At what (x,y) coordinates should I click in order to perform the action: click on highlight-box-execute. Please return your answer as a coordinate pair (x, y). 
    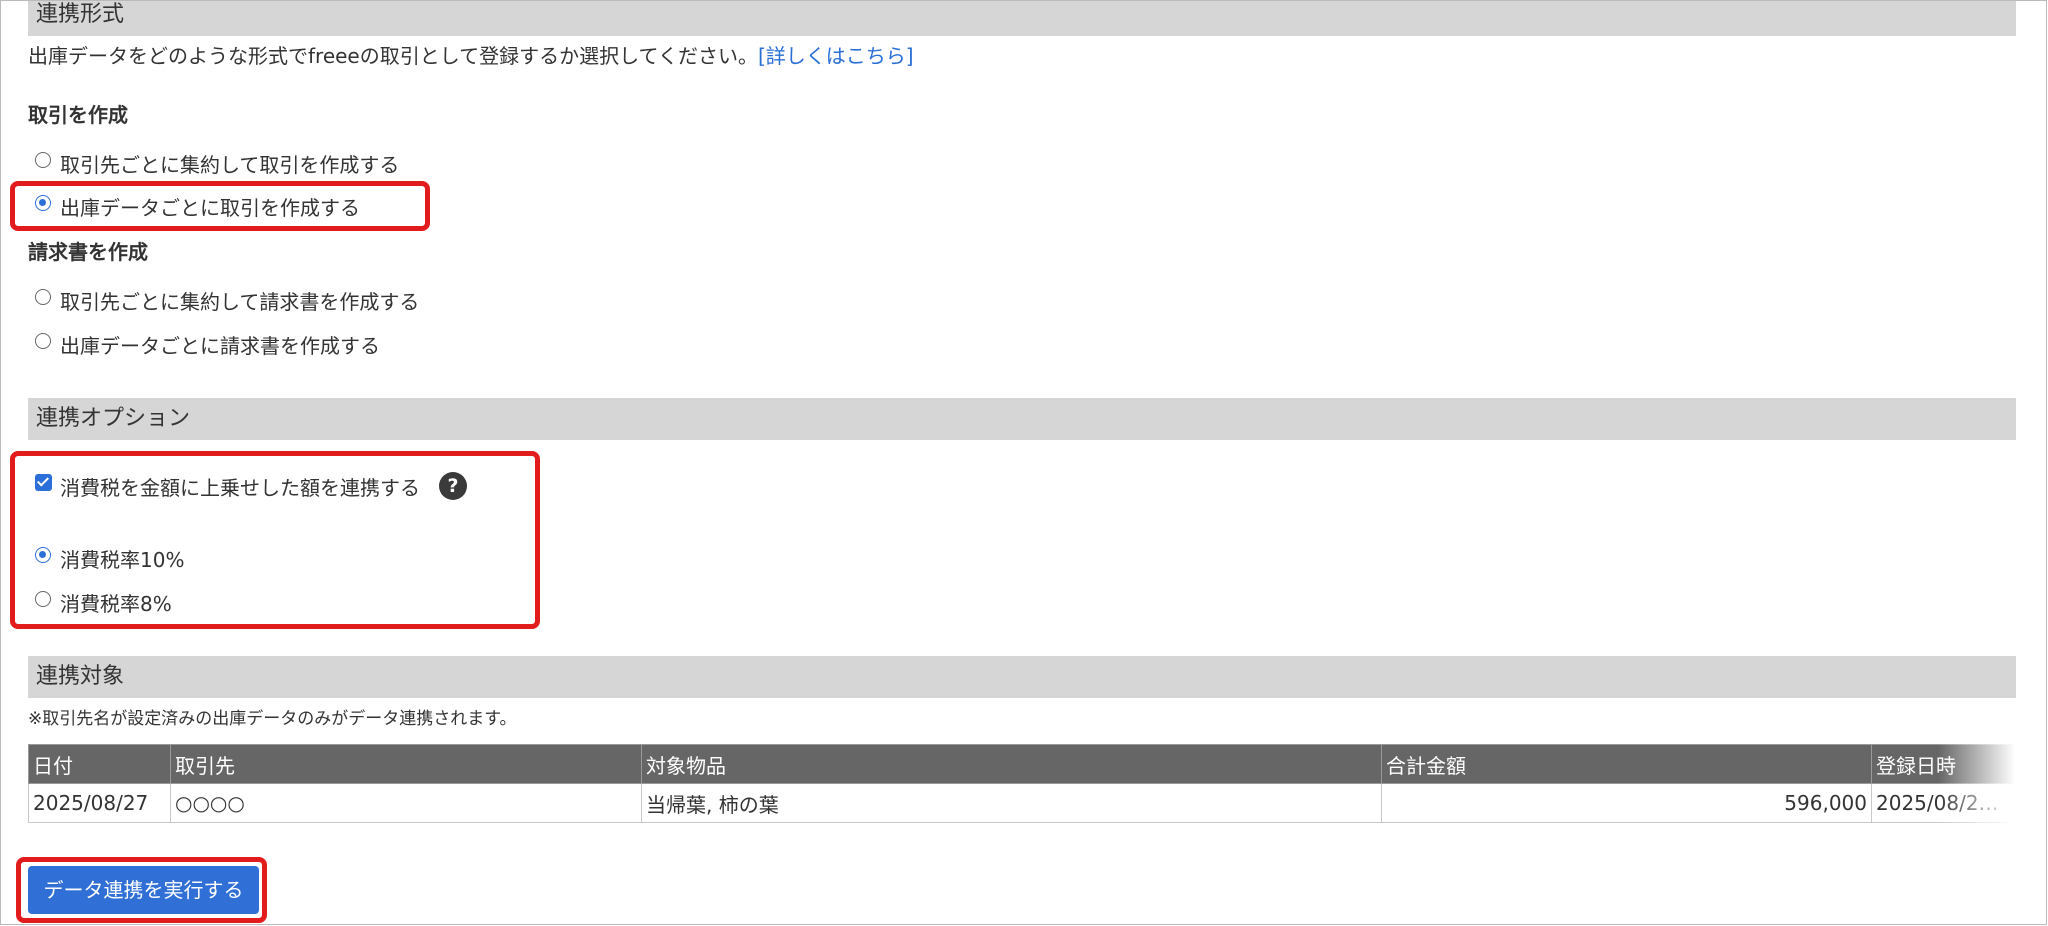
    Looking at the image, I should click on (141, 890).